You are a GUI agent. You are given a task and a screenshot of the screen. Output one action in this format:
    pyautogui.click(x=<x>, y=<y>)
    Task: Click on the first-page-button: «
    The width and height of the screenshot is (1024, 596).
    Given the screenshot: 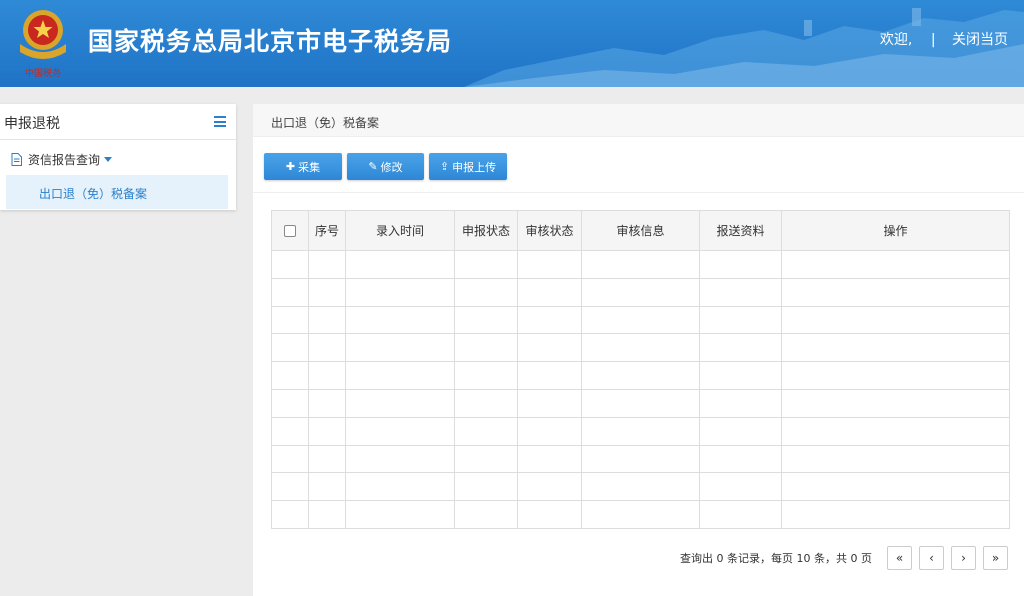 What is the action you would take?
    pyautogui.click(x=899, y=558)
    